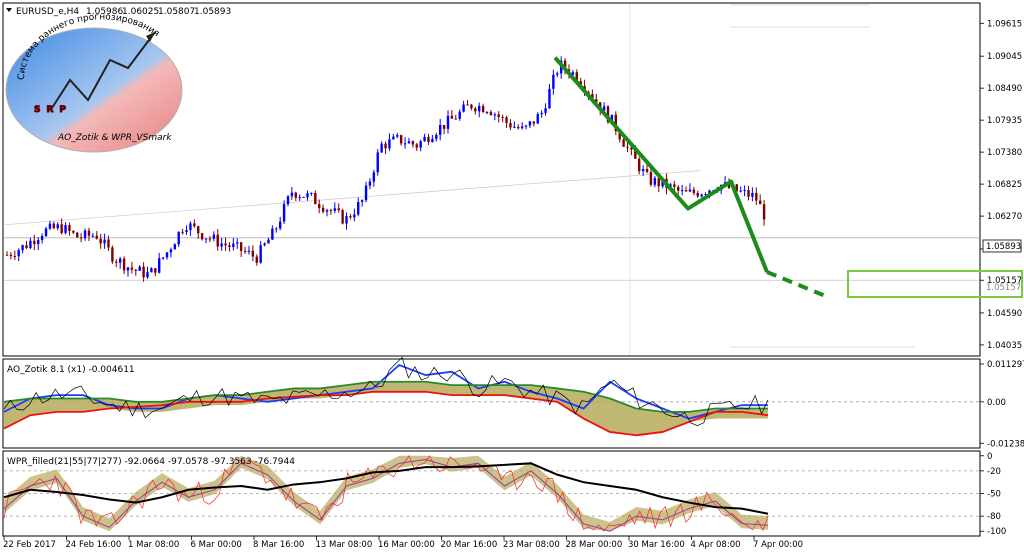  What do you see at coordinates (996, 403) in the screenshot?
I see `ao-tick-label: 0.00` at bounding box center [996, 403].